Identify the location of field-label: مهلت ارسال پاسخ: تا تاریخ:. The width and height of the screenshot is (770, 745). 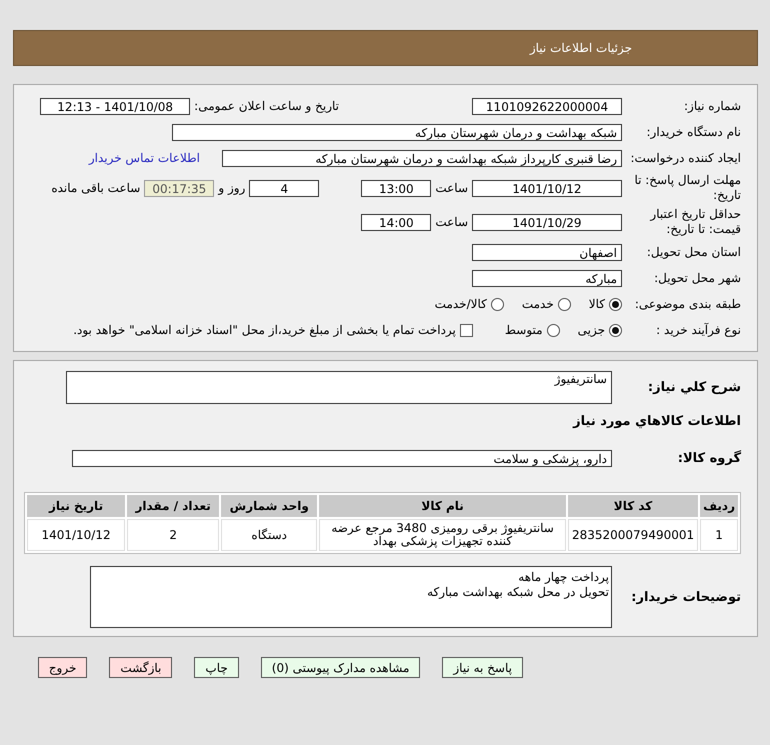
(687, 188).